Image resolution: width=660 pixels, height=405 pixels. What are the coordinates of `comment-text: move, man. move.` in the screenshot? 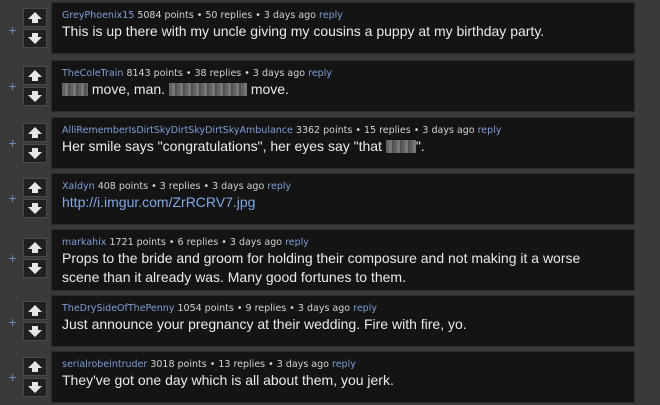 It's located at (341, 89).